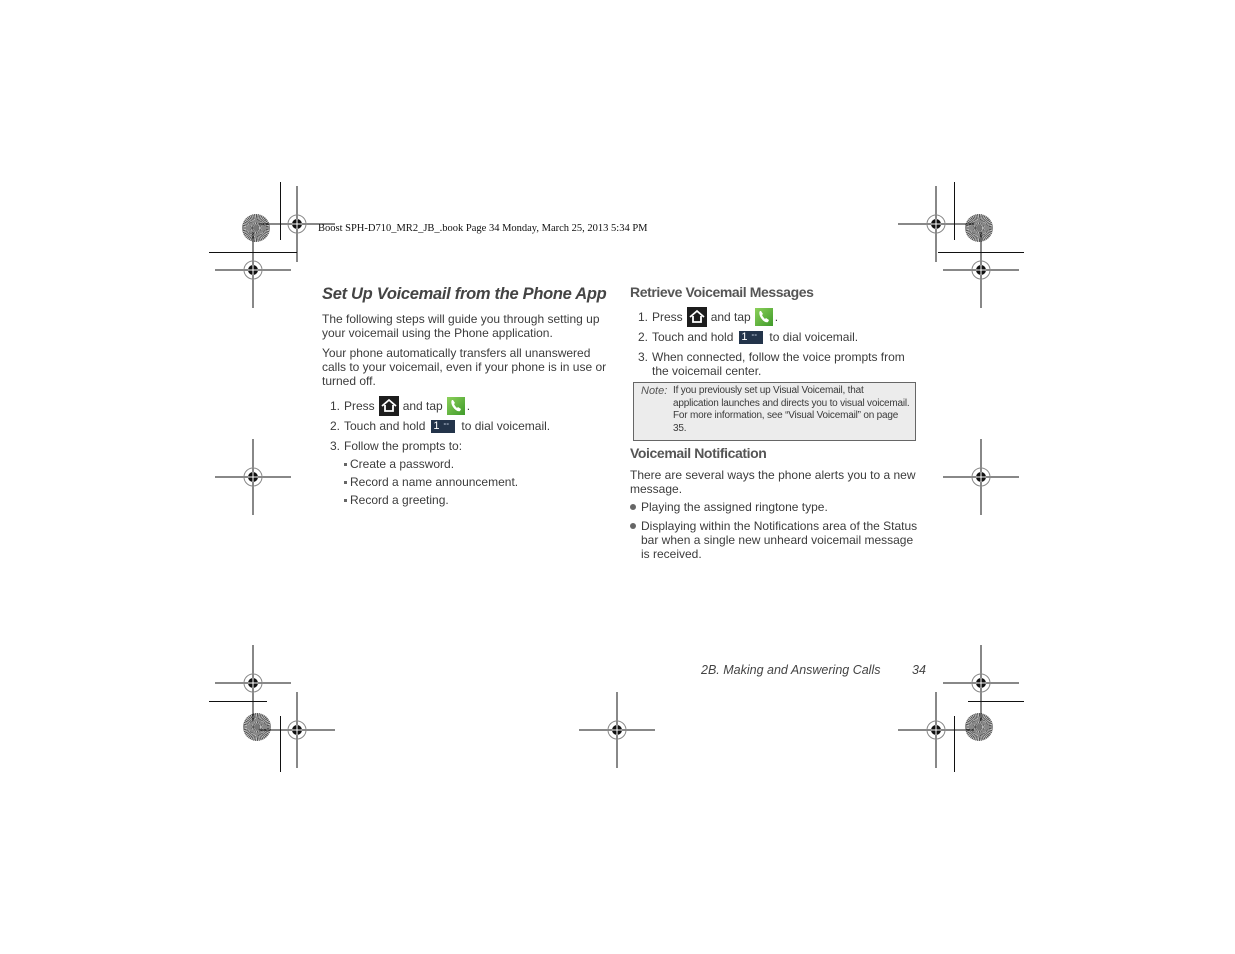  I want to click on sub-bullet-item: Record a name announcement., so click(467, 482).